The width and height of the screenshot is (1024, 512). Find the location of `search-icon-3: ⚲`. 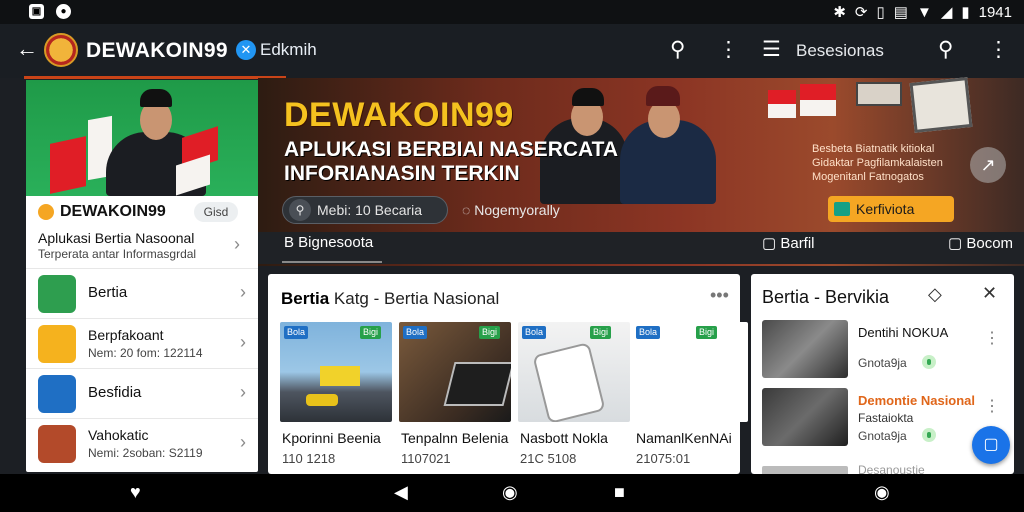

search-icon-3: ⚲ is located at coordinates (300, 210).